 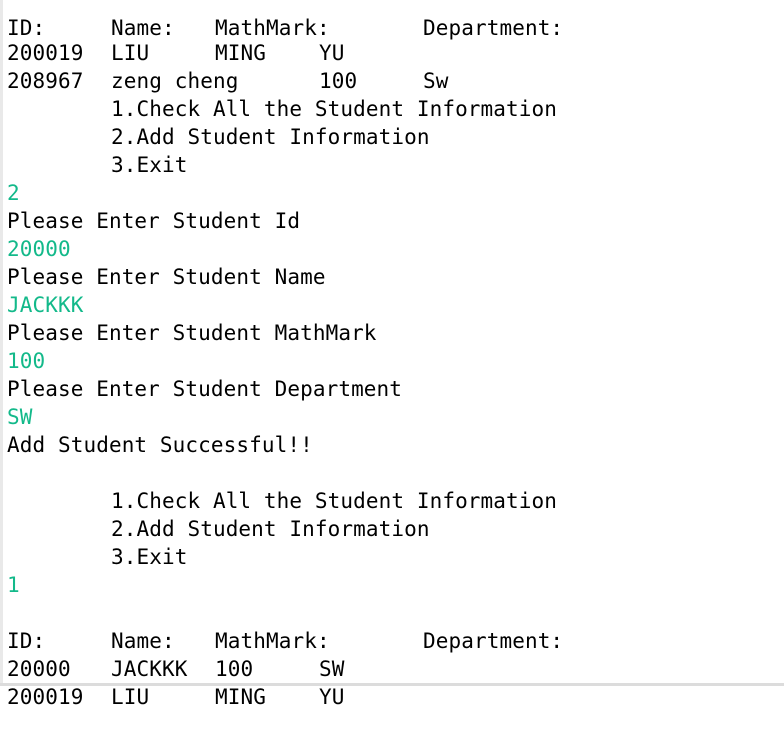 What do you see at coordinates (175, 654) in the screenshot?
I see `table-row: 20000 JACKKK 100 SW` at bounding box center [175, 654].